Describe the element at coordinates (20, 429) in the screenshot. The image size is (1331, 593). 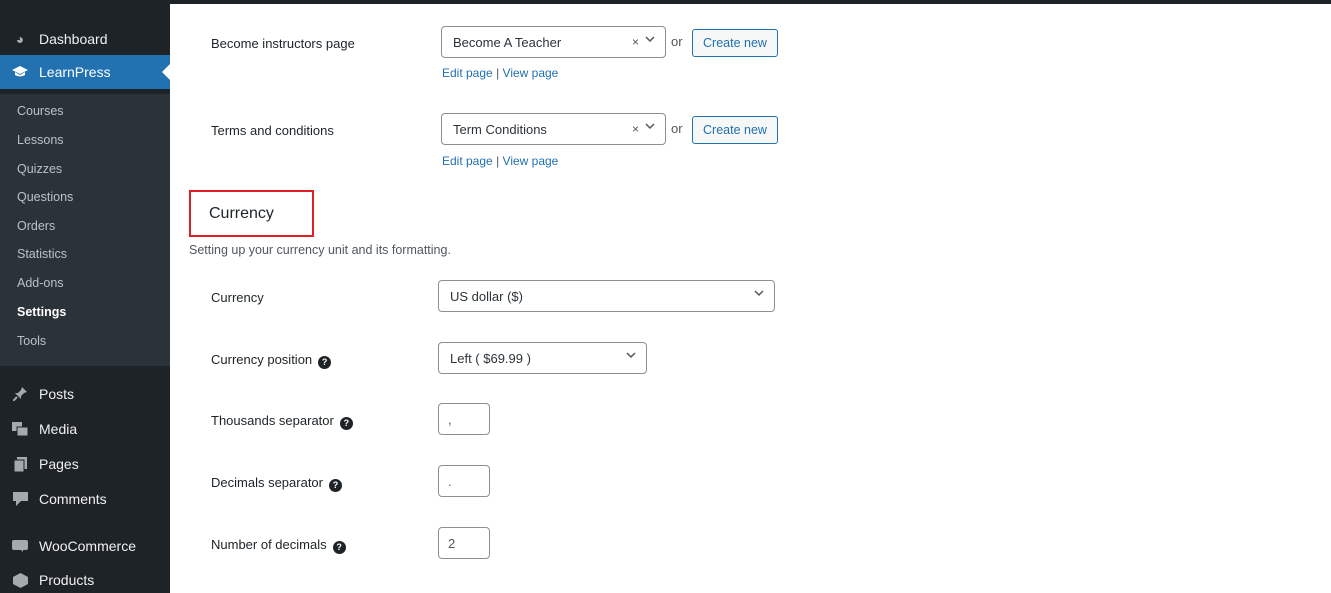
I see `media-icon` at that location.